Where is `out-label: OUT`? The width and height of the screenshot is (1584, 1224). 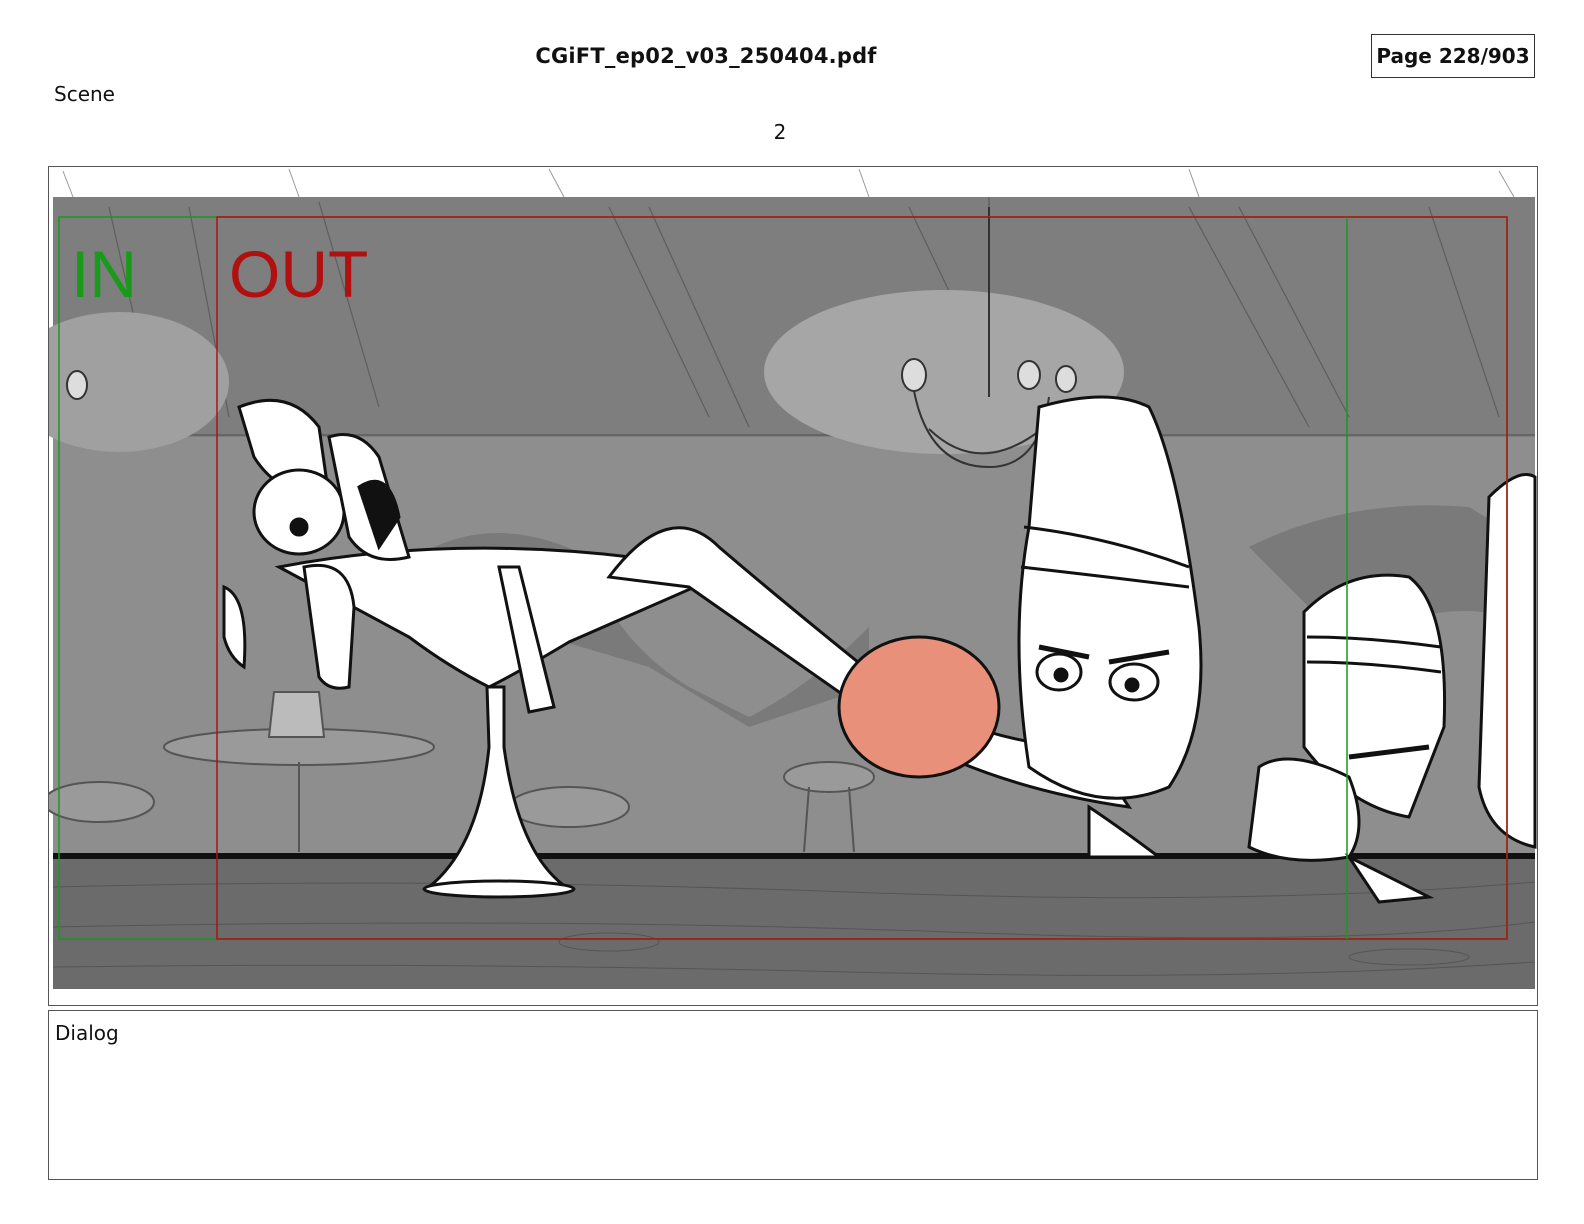 out-label: OUT is located at coordinates (298, 274).